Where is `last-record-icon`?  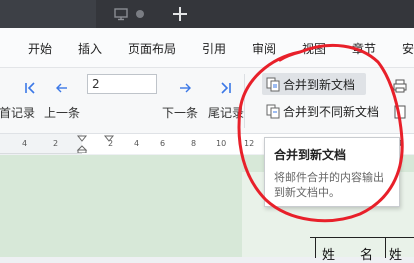
last-record-icon is located at coordinates (226, 88).